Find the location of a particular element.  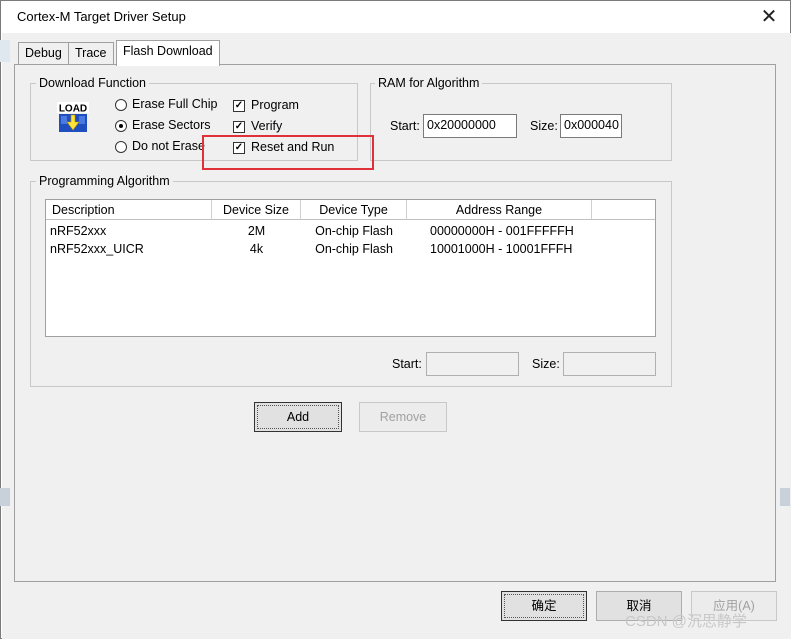

tab-trace: Trace is located at coordinates (91, 53).